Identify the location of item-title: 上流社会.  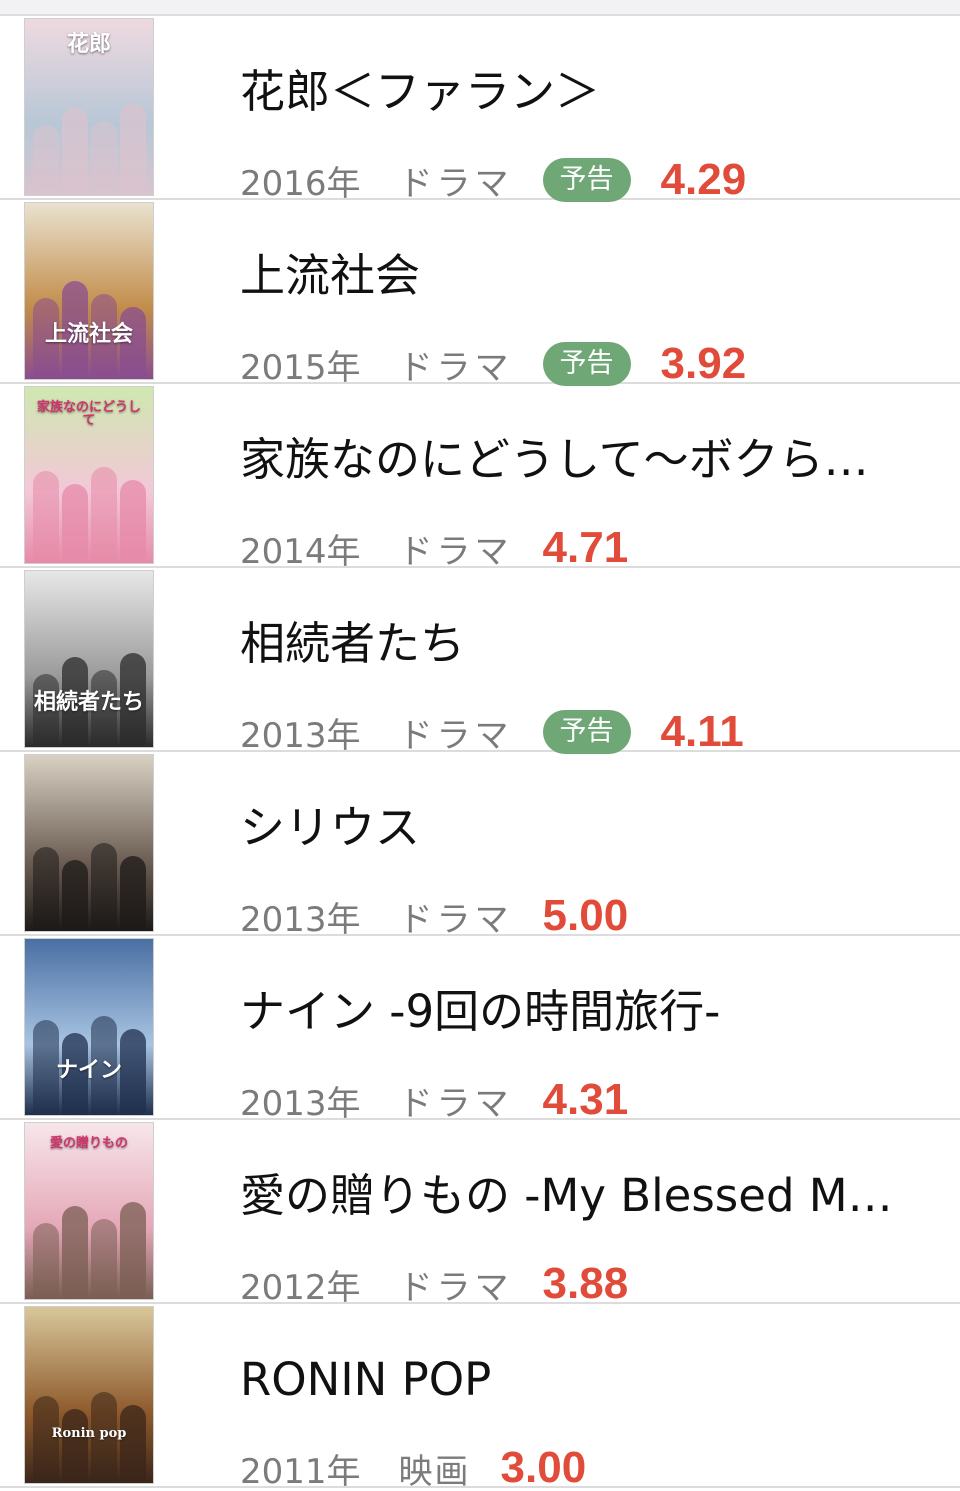
(330, 275).